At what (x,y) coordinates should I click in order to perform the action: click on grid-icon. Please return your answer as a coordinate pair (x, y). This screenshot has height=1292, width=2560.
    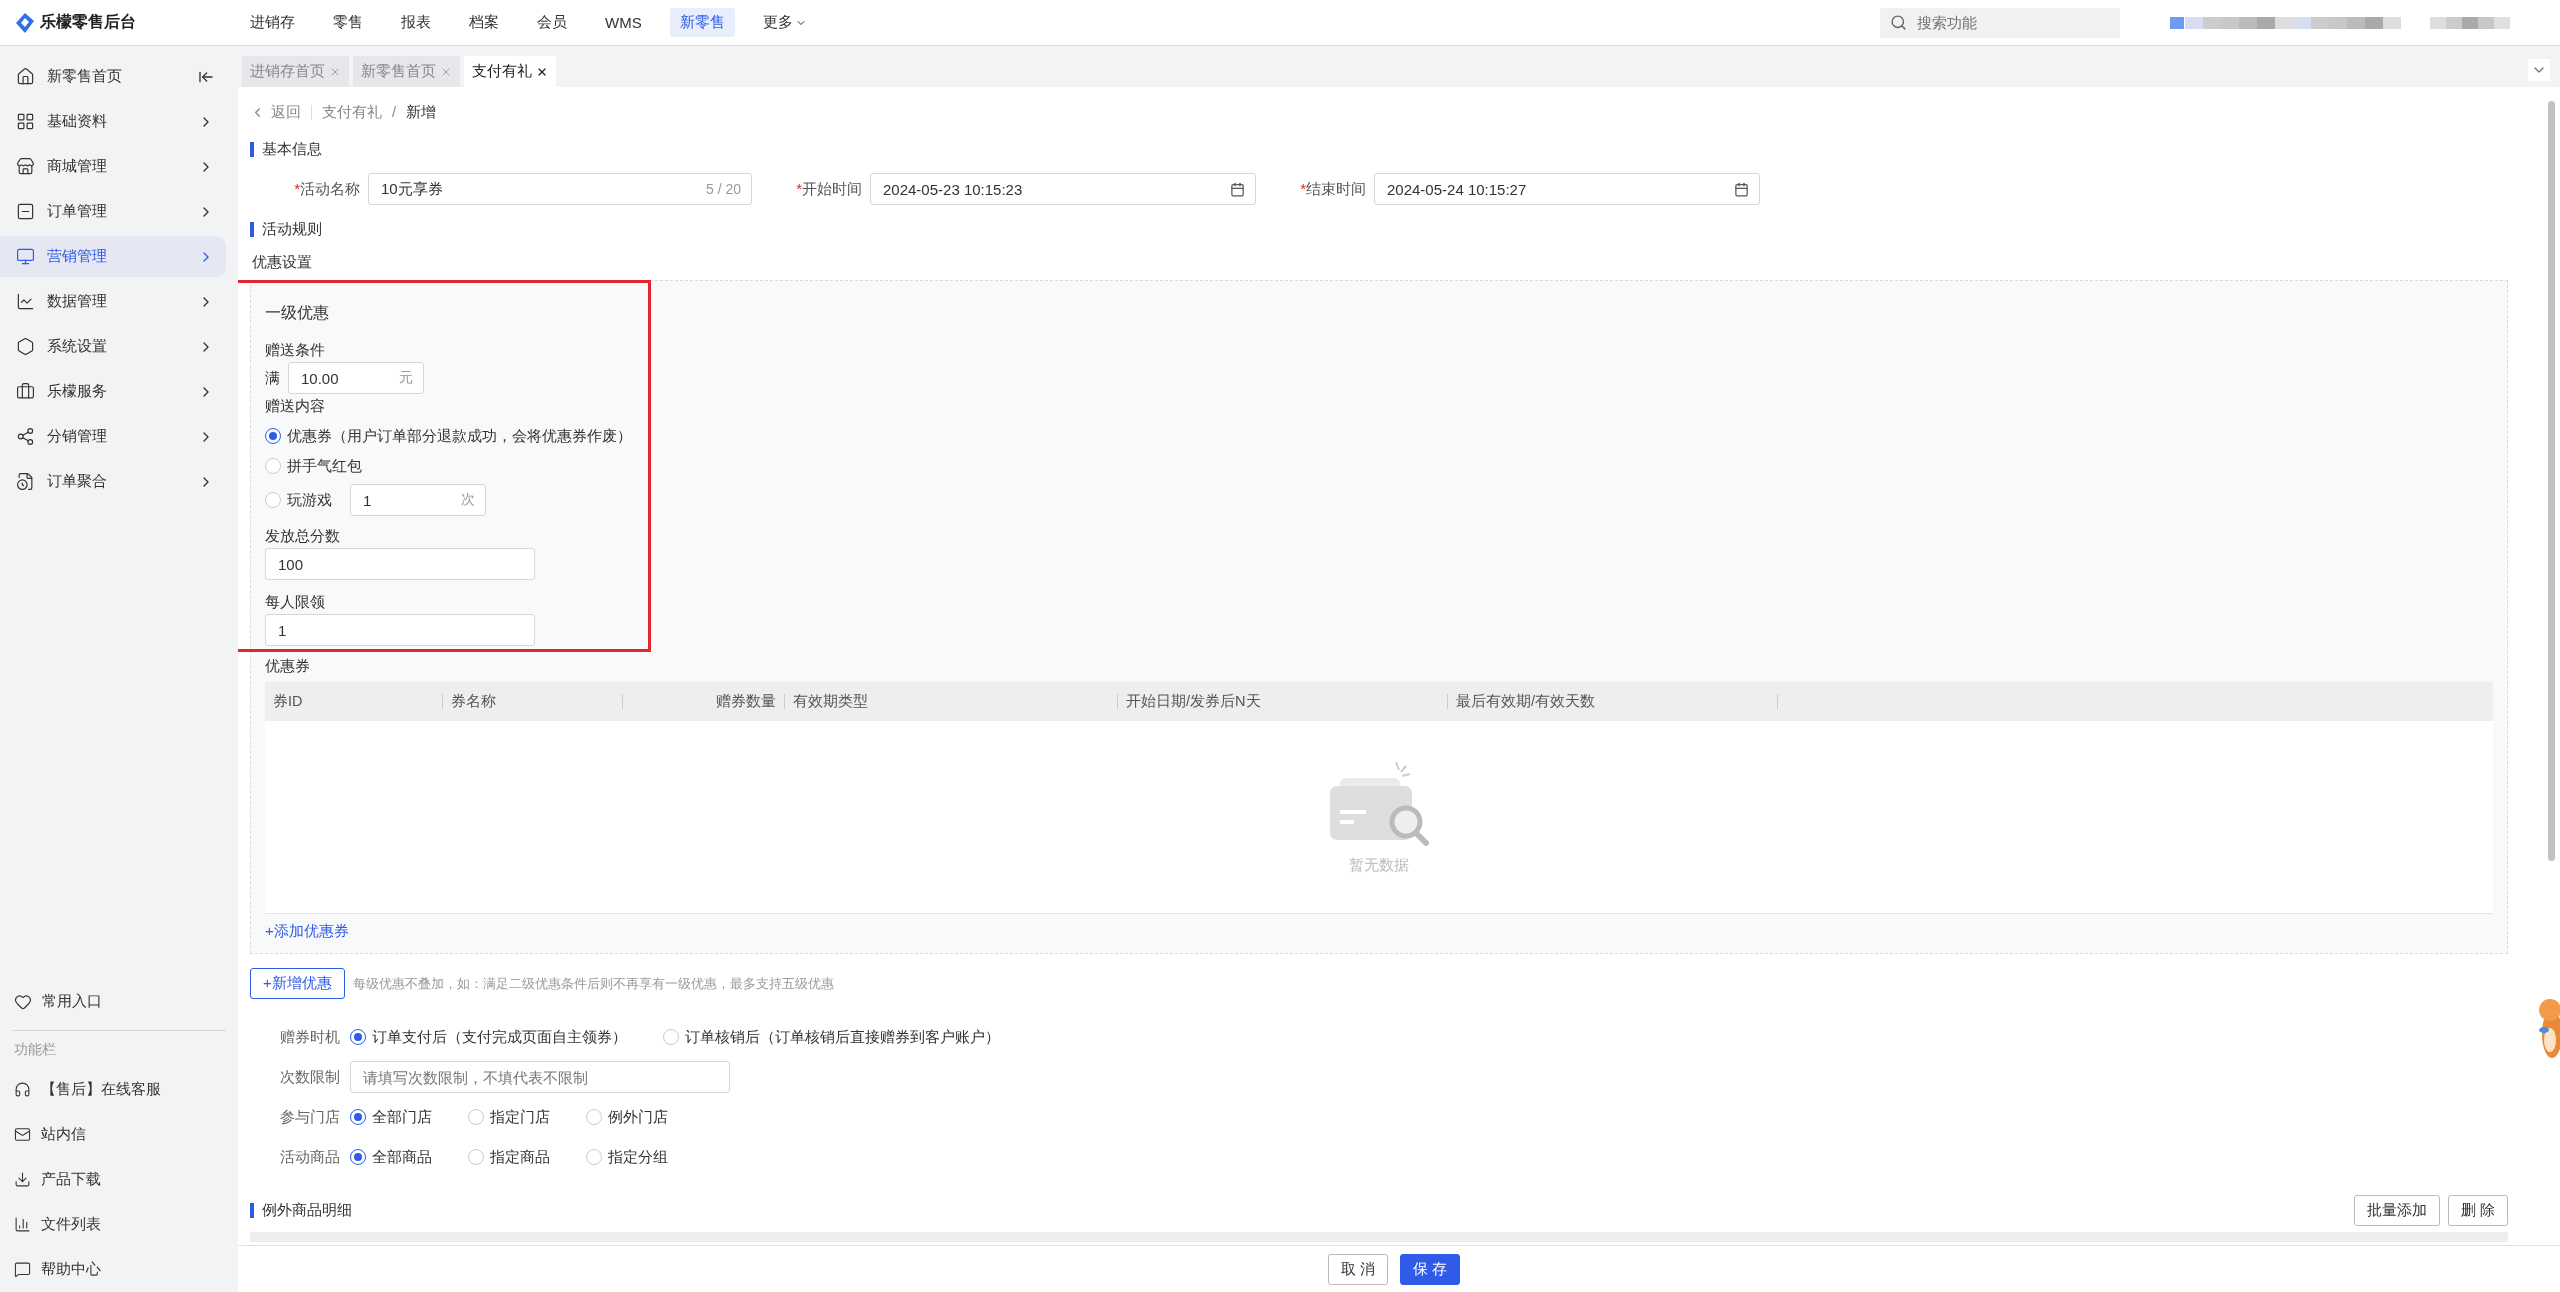
    Looking at the image, I should click on (25, 121).